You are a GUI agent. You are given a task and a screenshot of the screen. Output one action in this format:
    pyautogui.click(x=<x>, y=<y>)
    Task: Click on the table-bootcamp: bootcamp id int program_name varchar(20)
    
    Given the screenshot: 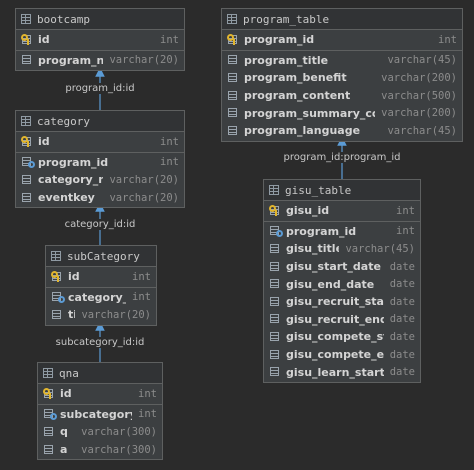 What is the action you would take?
    pyautogui.click(x=100, y=40)
    